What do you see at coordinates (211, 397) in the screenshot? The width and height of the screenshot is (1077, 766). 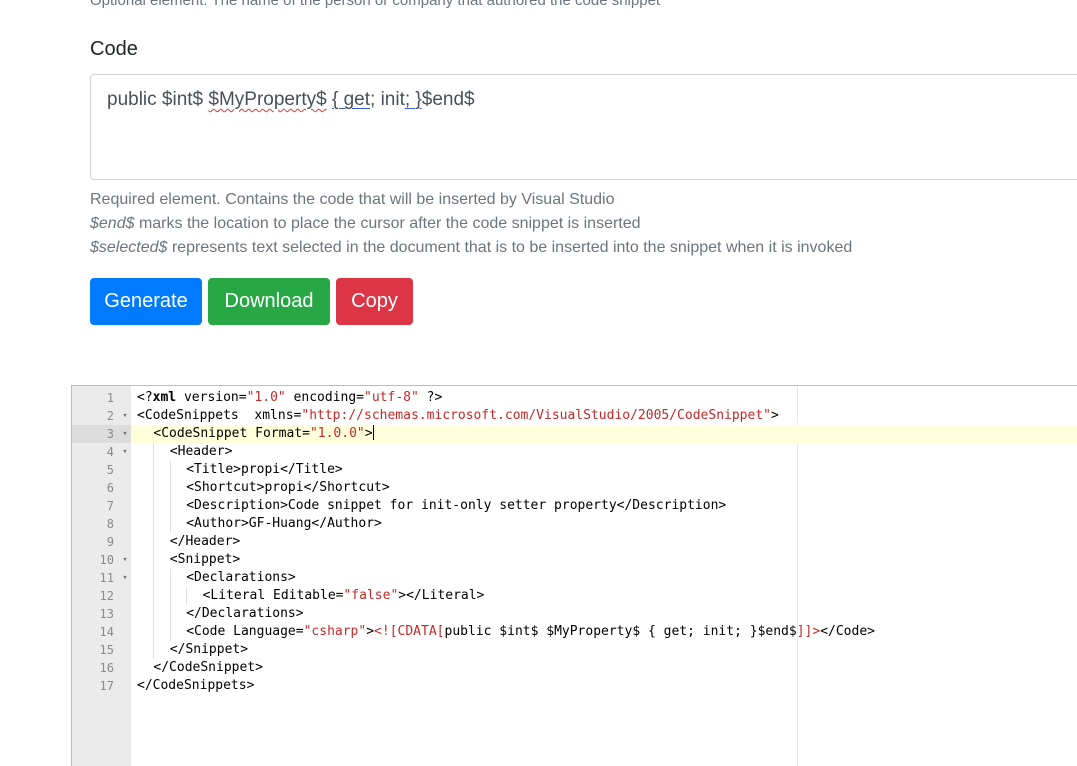 I see `code-token: version=` at bounding box center [211, 397].